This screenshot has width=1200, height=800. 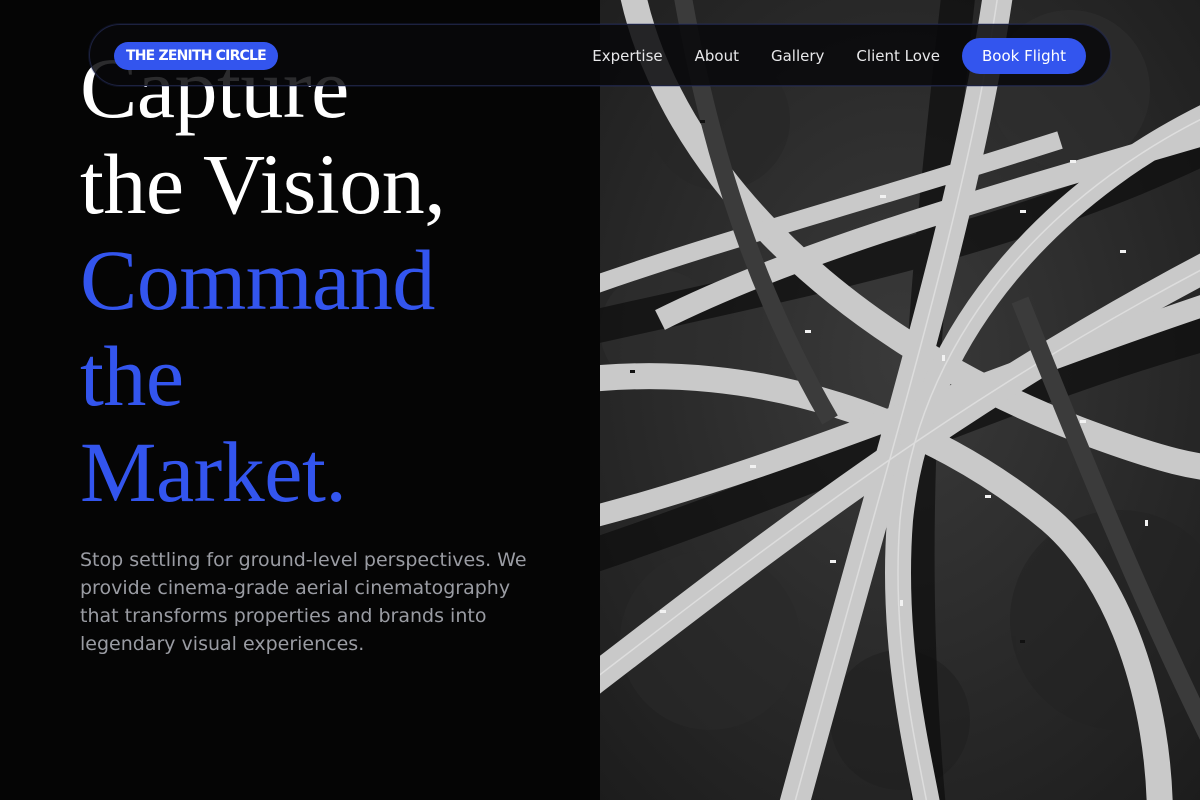 I want to click on nav-link-gallery: Gallery, so click(x=797, y=56).